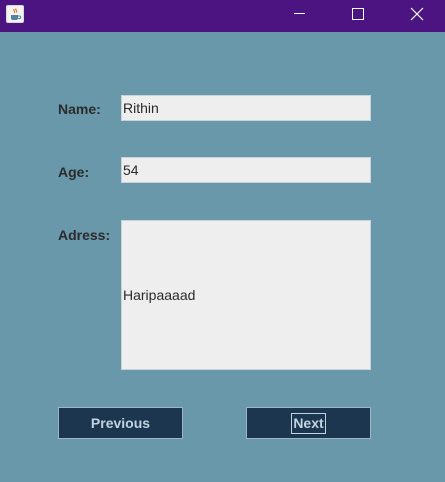 The height and width of the screenshot is (482, 445). I want to click on close-icon, so click(417, 14).